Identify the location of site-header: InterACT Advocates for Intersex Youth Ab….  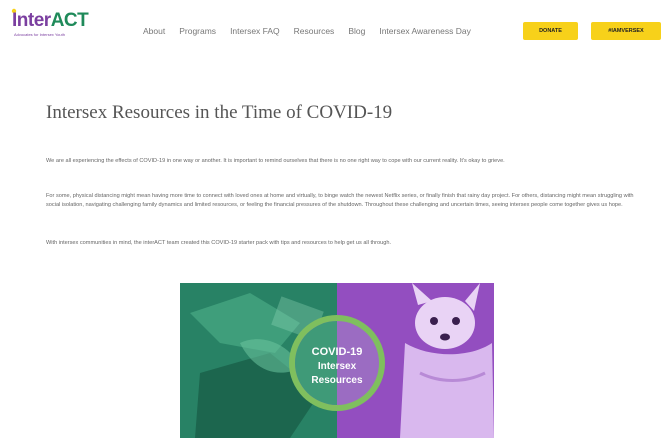
(332, 31).